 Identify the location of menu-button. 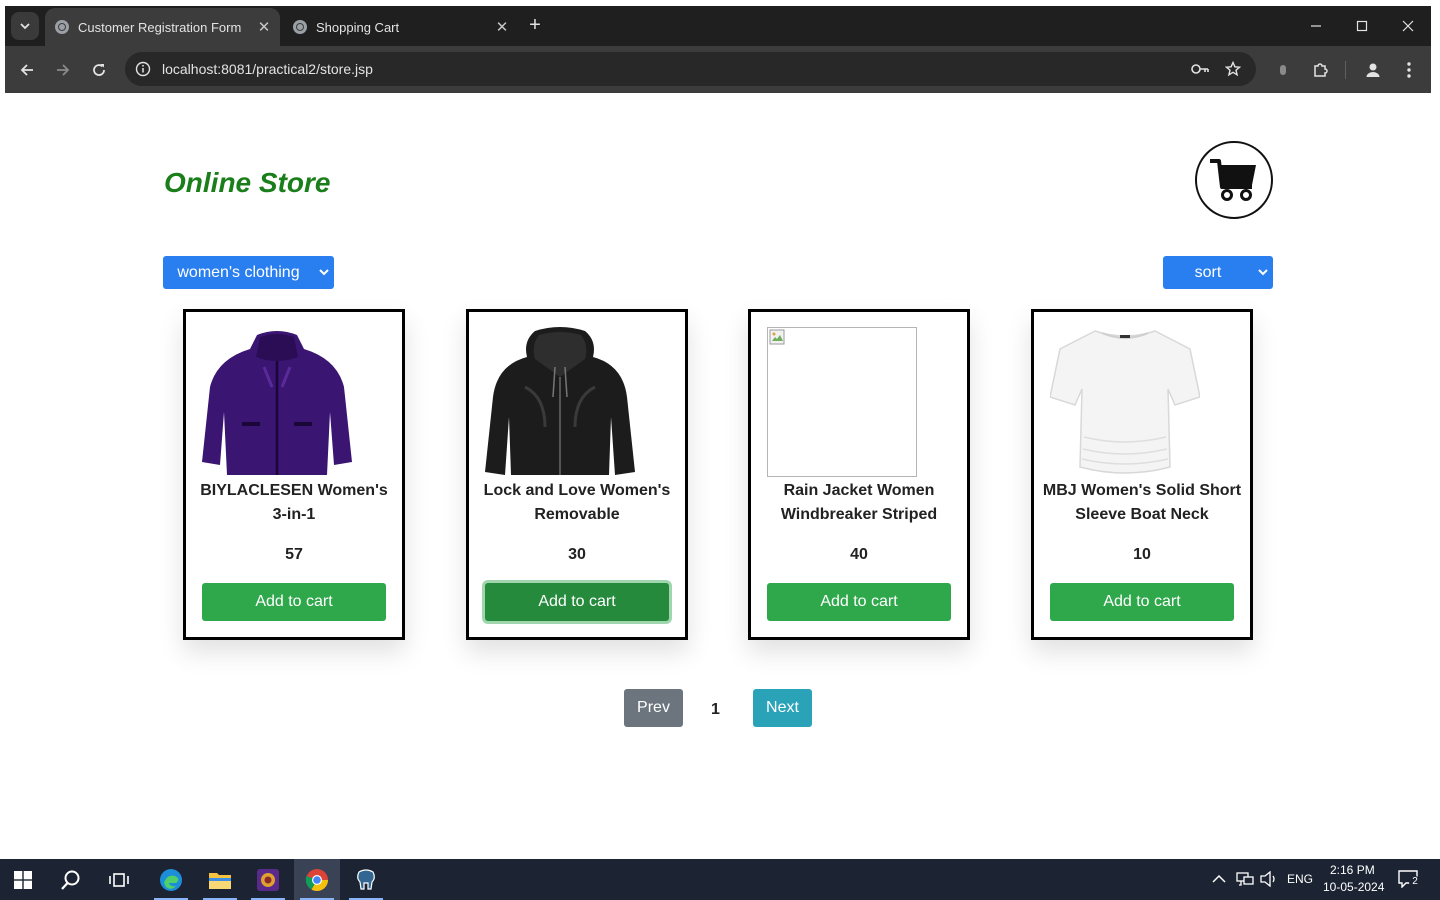
(1409, 70).